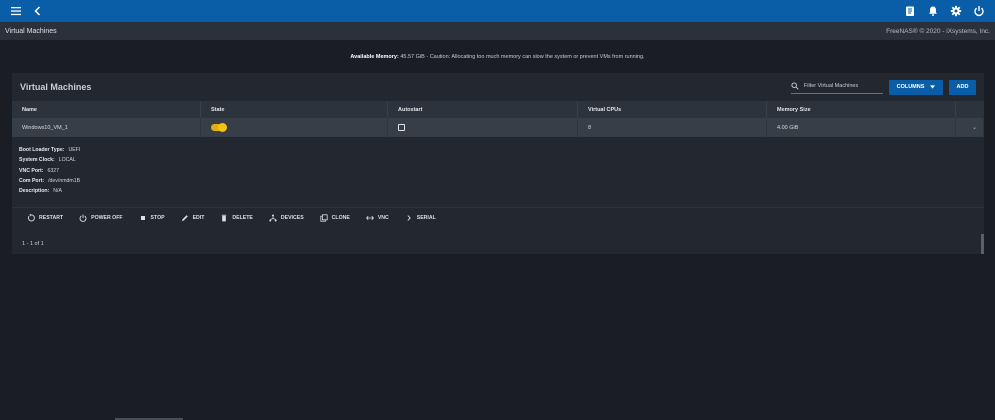 Image resolution: width=995 pixels, height=420 pixels. I want to click on devices-icon, so click(273, 218).